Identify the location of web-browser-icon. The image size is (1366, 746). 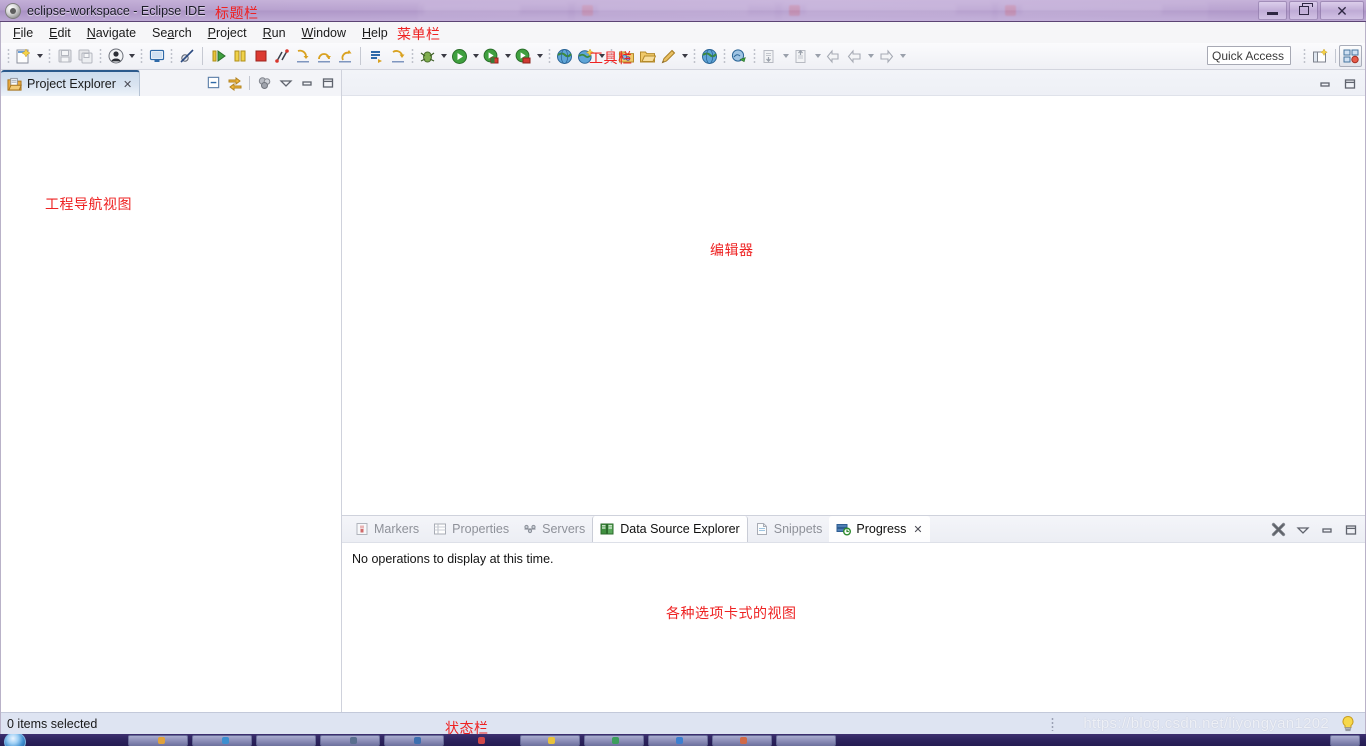
(564, 56).